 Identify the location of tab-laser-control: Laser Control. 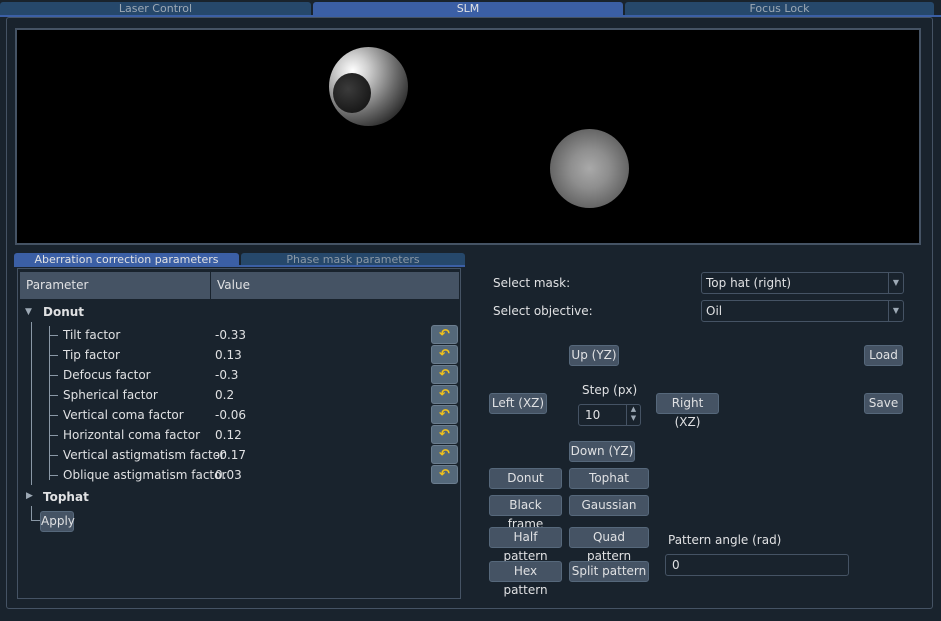
(155, 8).